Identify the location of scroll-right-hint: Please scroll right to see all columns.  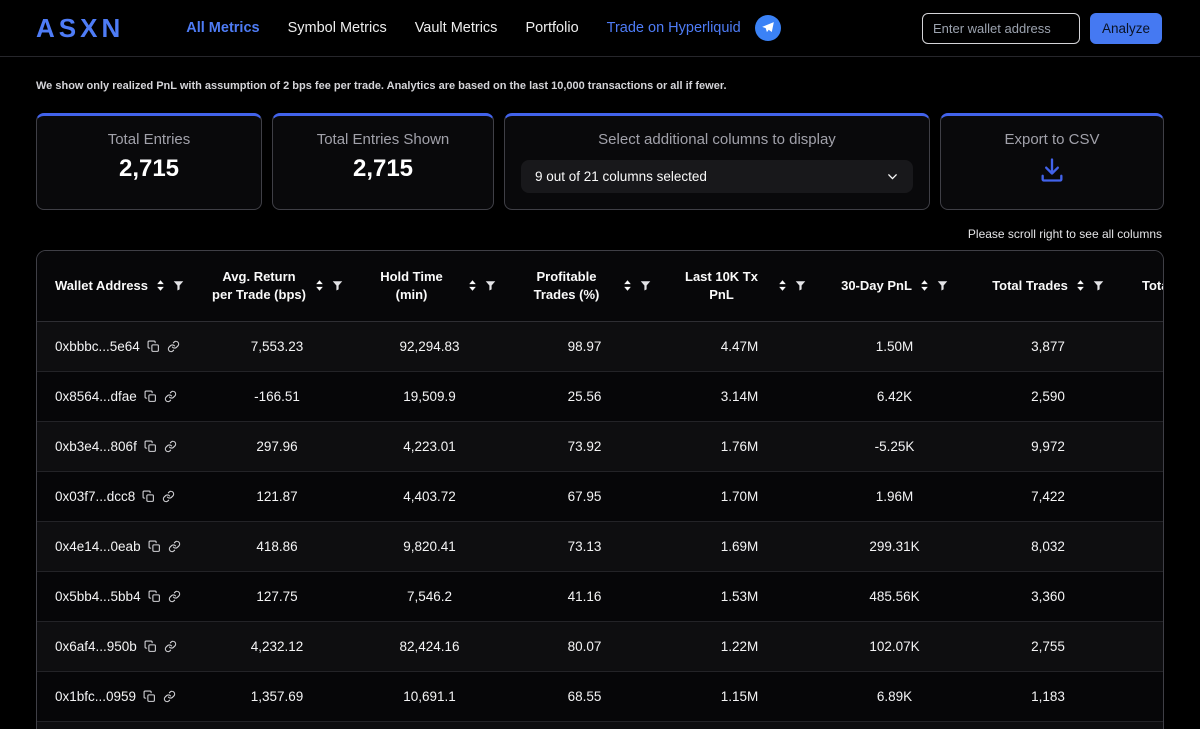
(1064, 234).